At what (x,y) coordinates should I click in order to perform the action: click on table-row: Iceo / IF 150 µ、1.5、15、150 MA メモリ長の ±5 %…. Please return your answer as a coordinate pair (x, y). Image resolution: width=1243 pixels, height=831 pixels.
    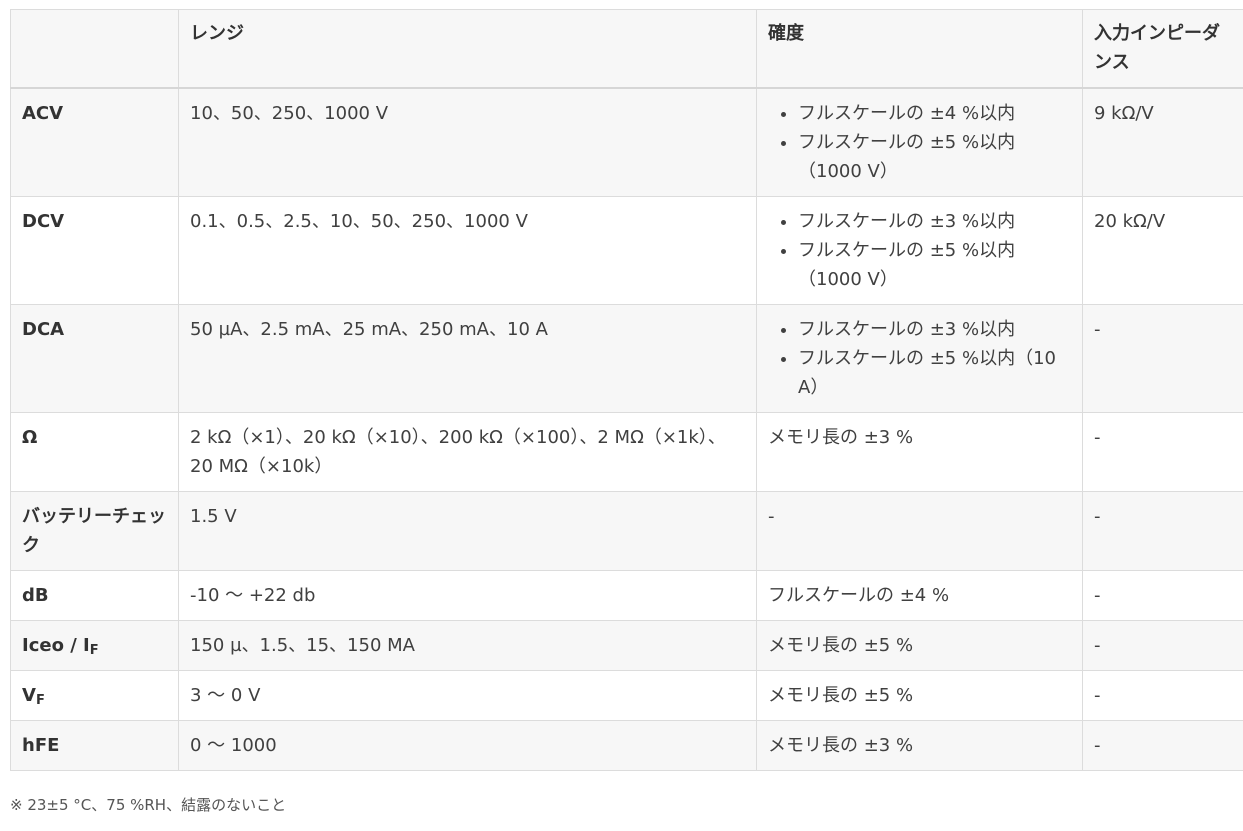
    Looking at the image, I should click on (626, 645).